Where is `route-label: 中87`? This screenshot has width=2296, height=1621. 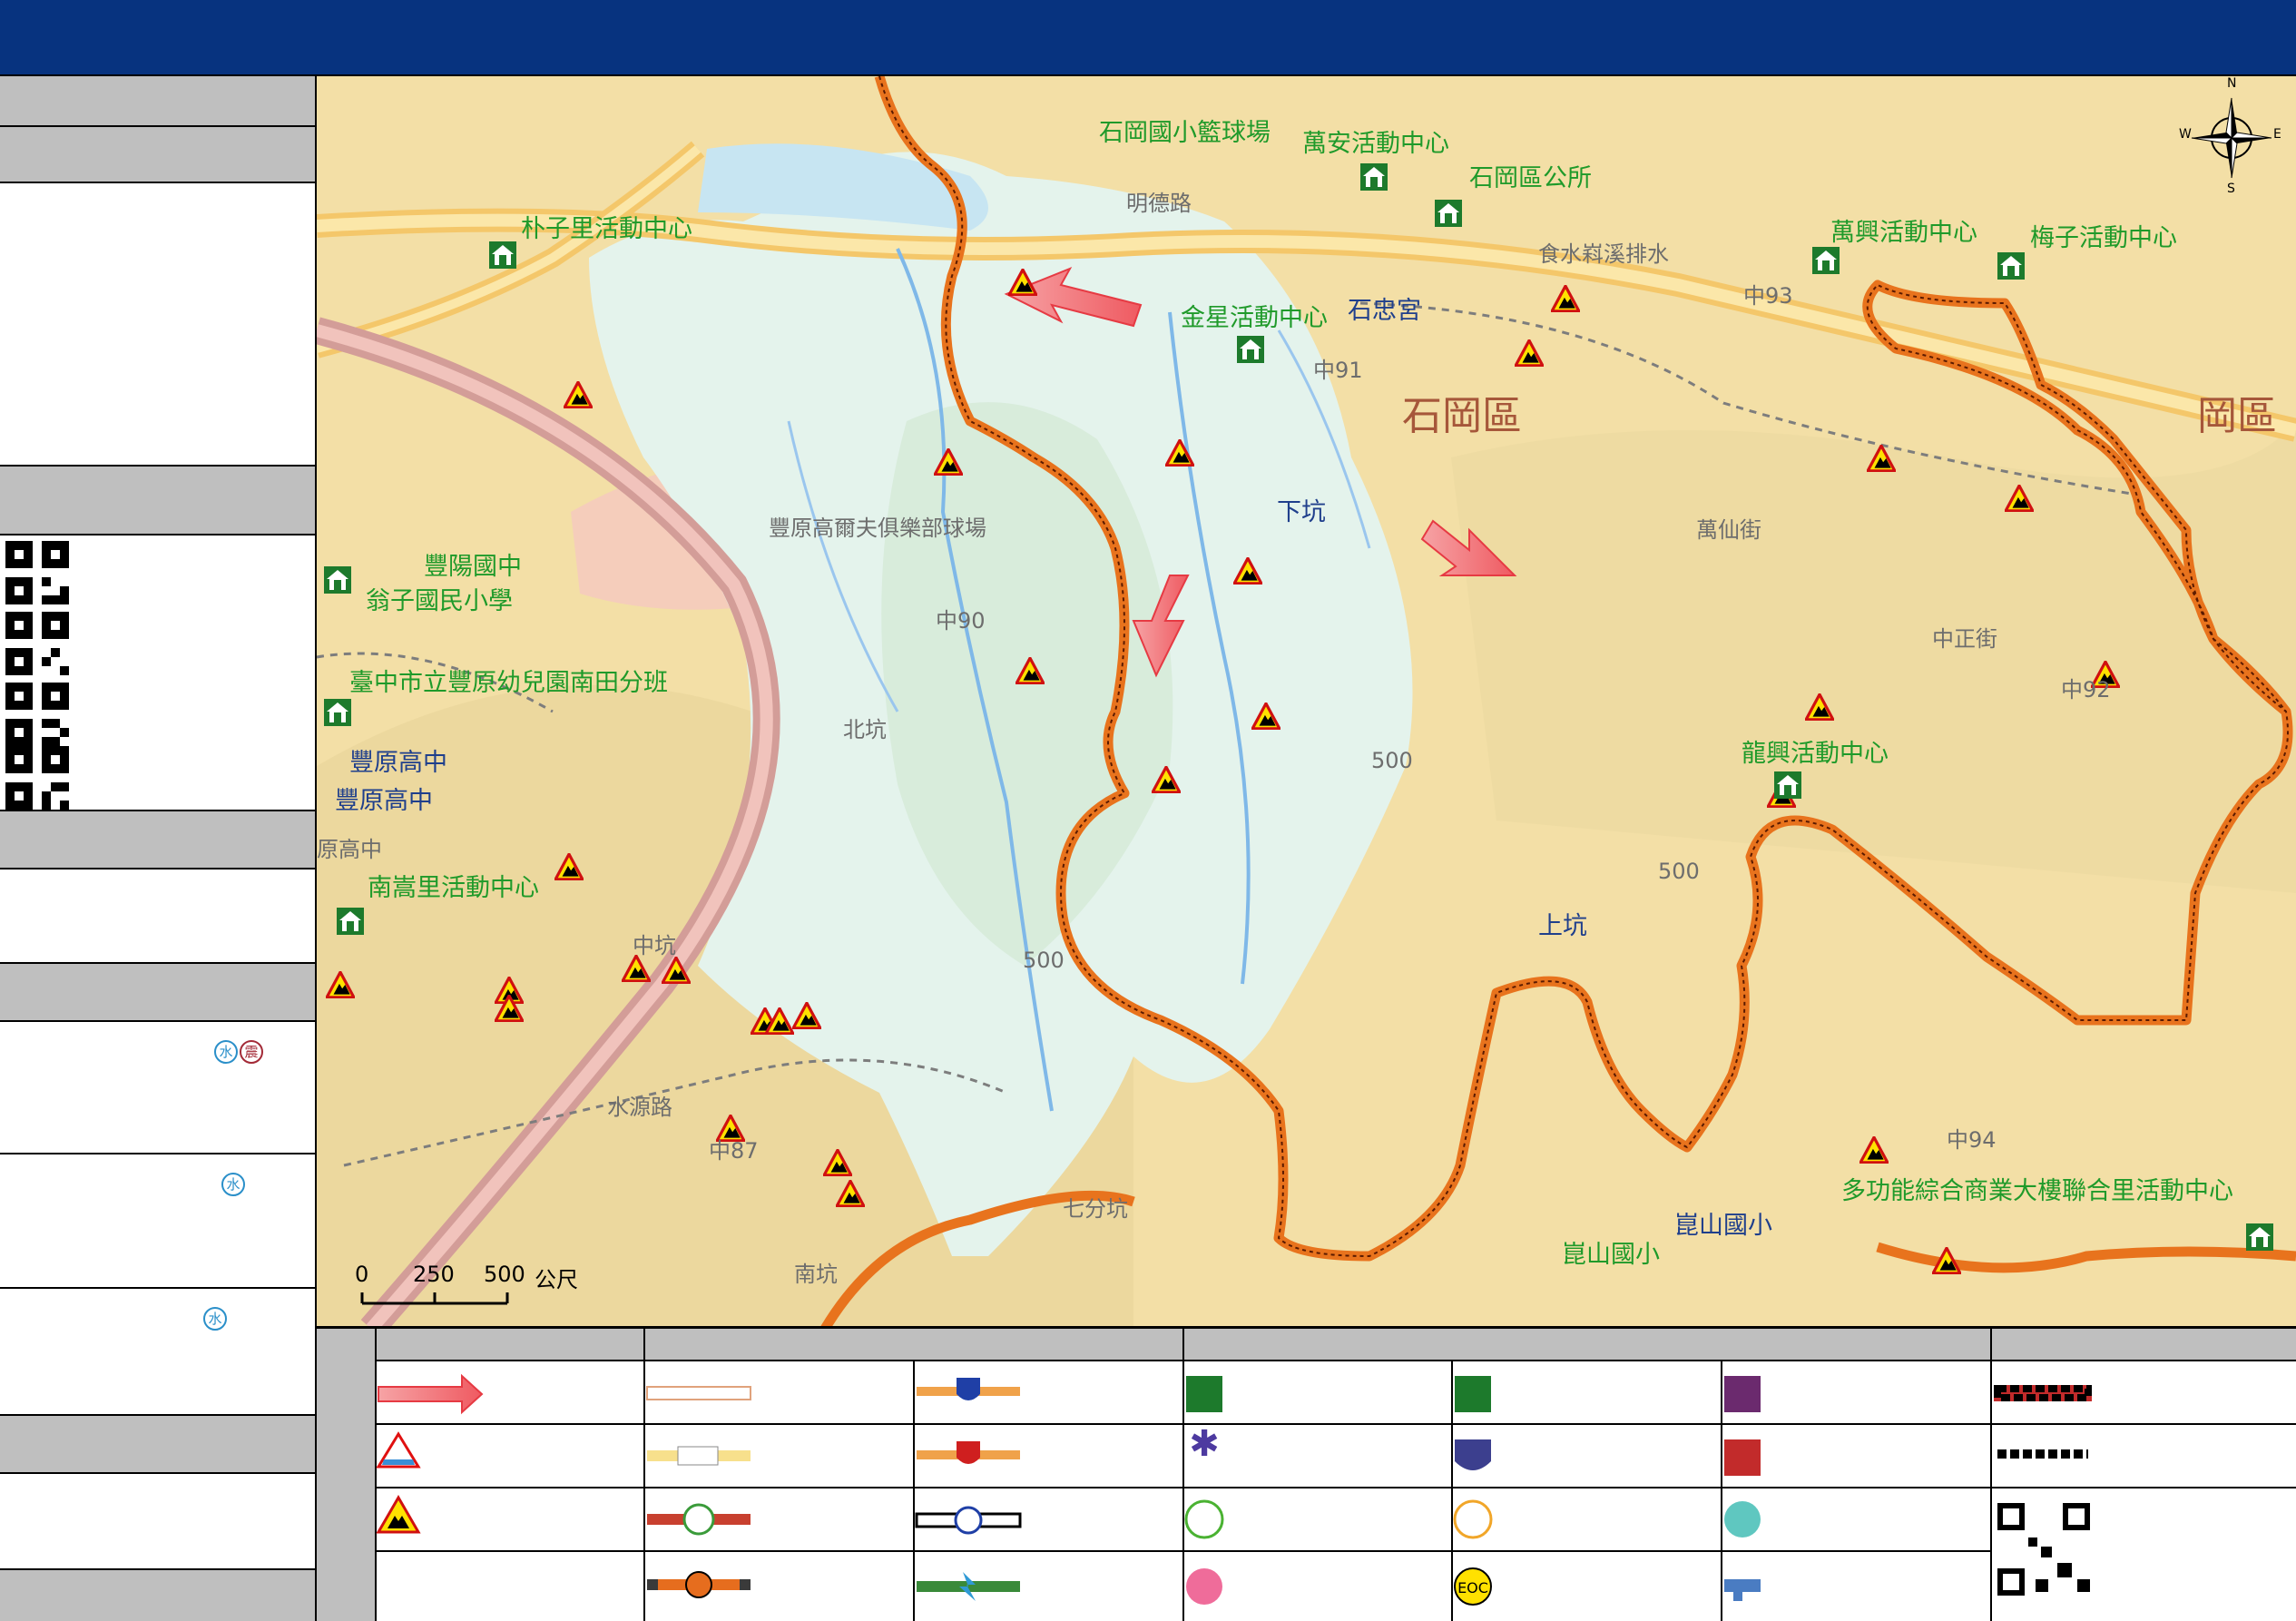 route-label: 中87 is located at coordinates (734, 1151).